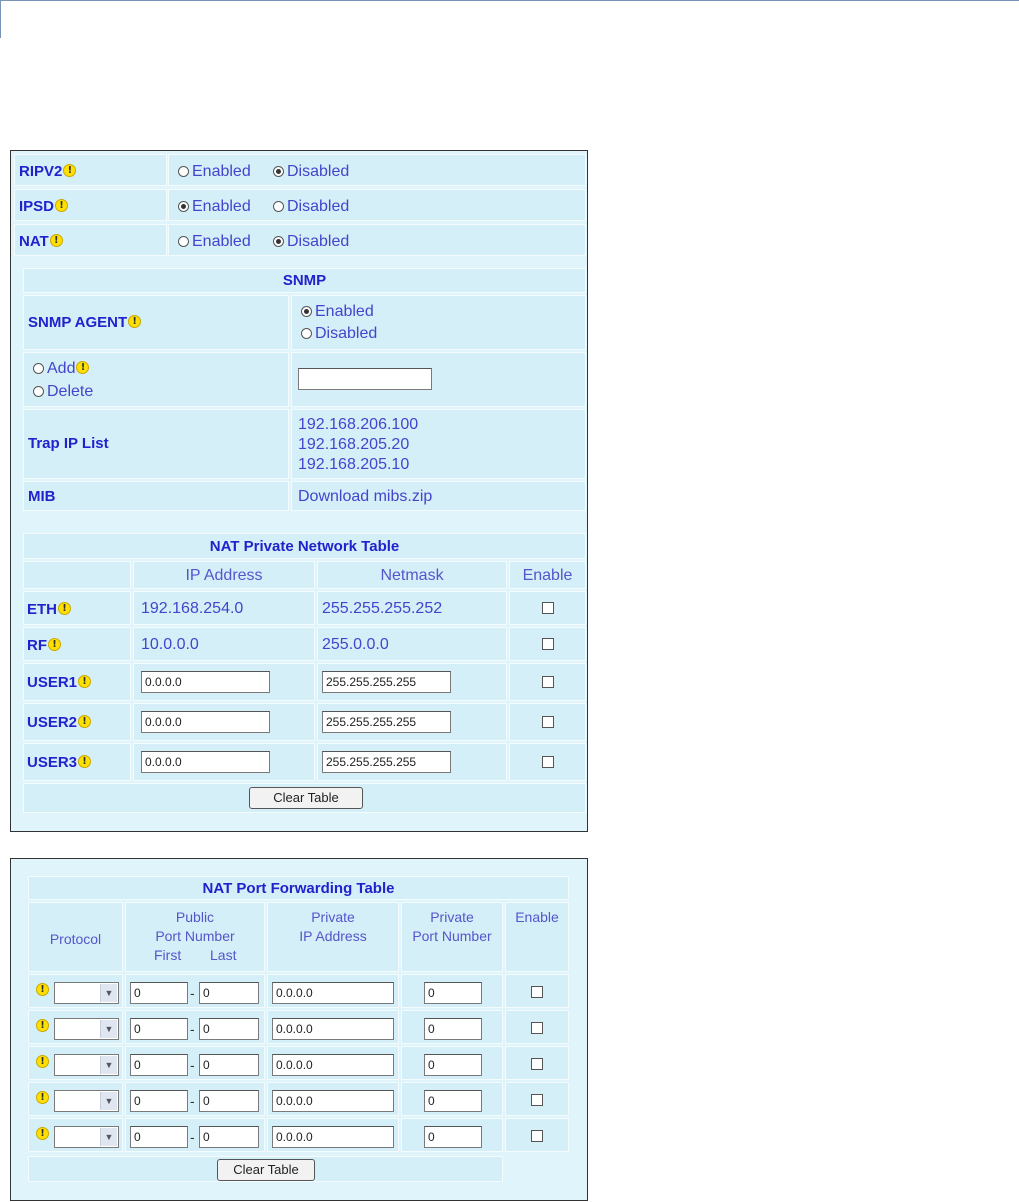  I want to click on trap-ip-item: 192.168.206.100, so click(358, 424).